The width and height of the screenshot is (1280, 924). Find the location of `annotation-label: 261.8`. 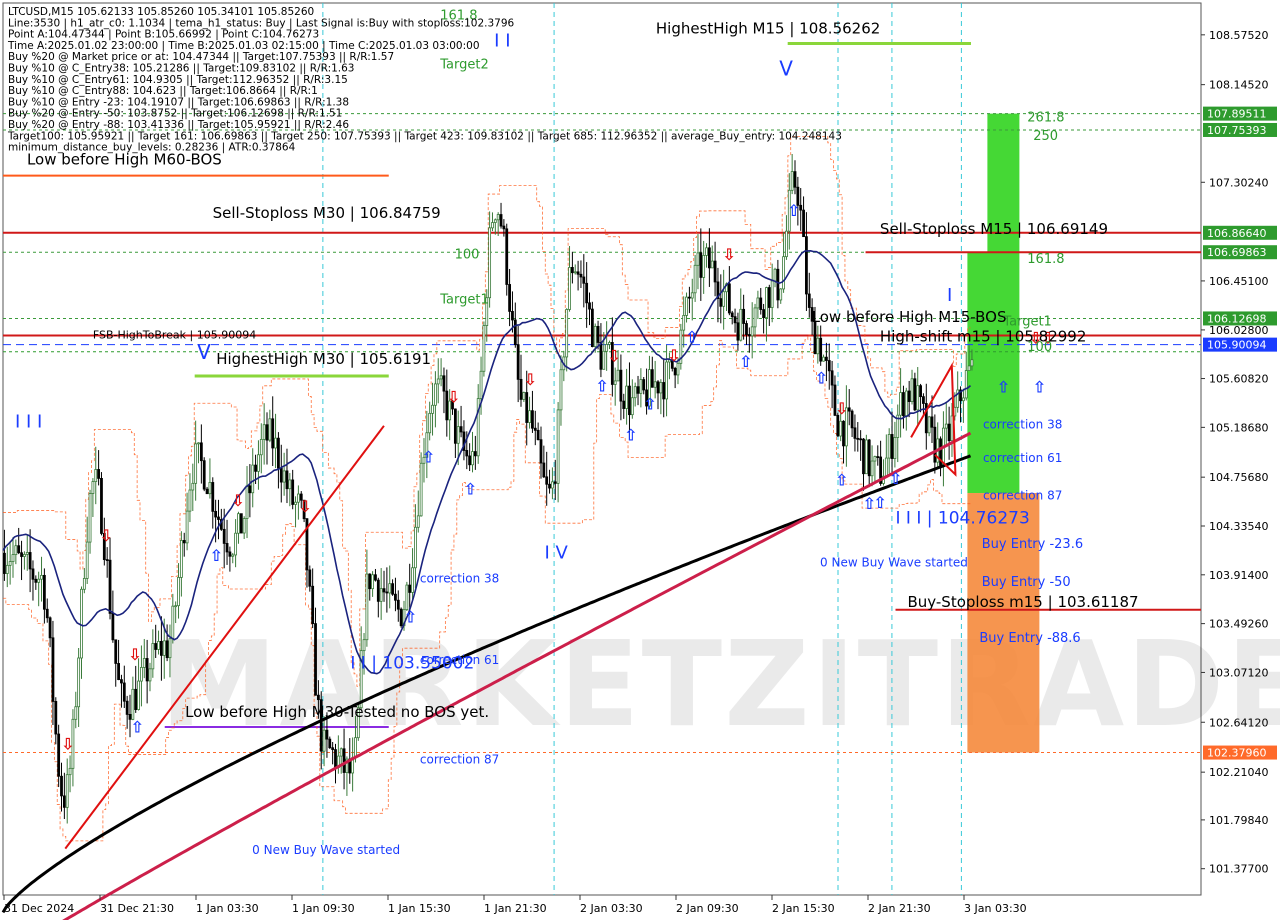

annotation-label: 261.8 is located at coordinates (1045, 118).